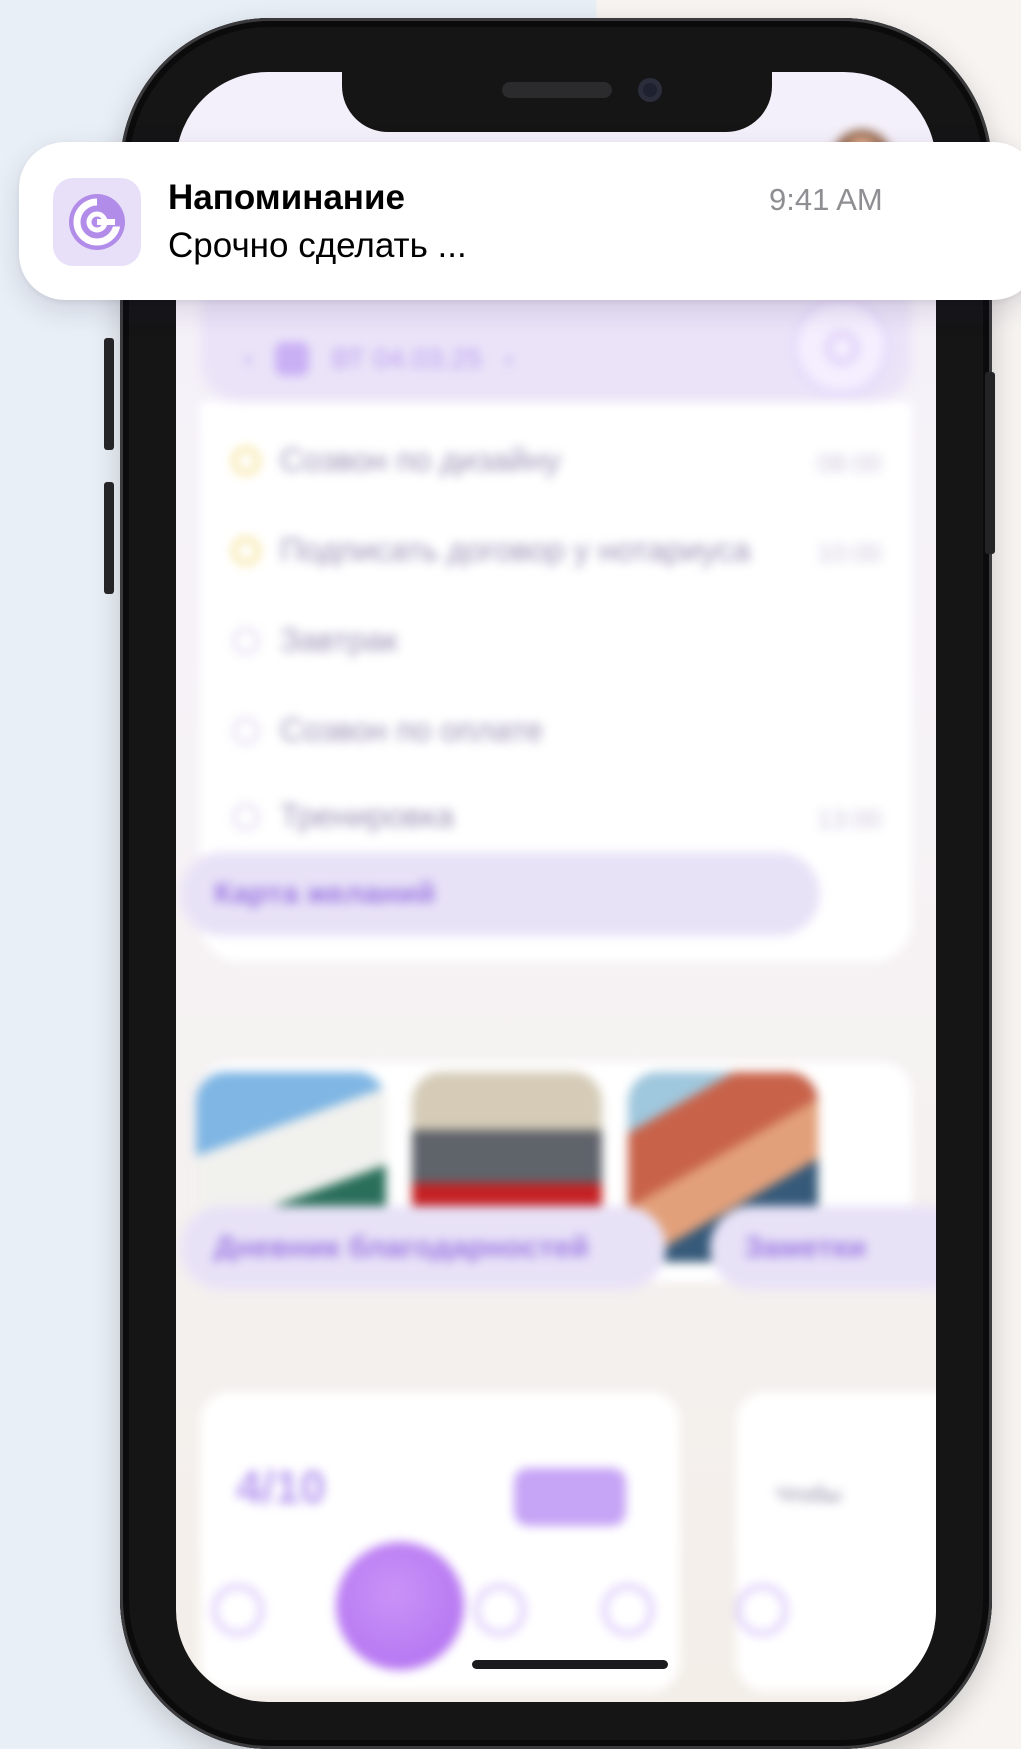 Image resolution: width=1021 pixels, height=1749 pixels. I want to click on target-icon, so click(841, 347).